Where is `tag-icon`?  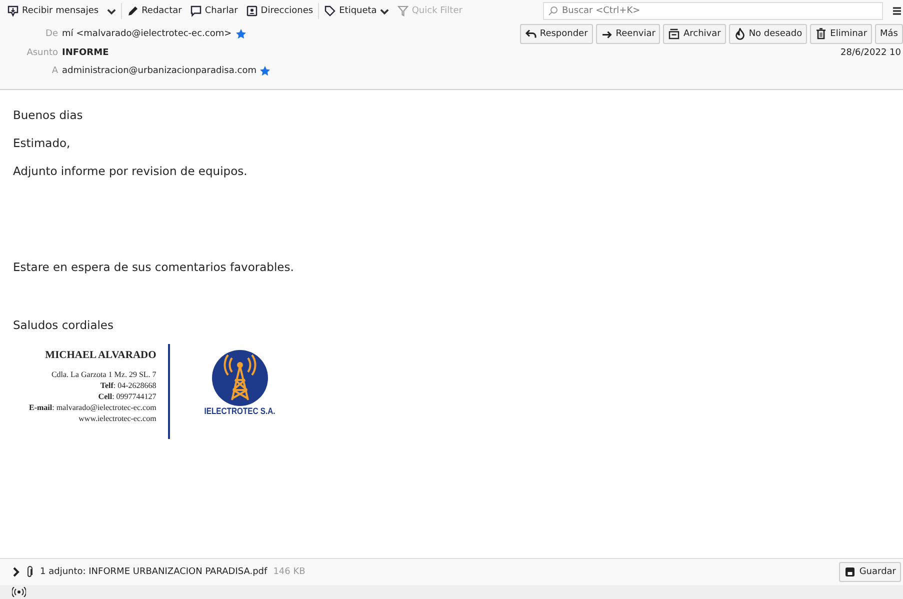
tag-icon is located at coordinates (330, 11).